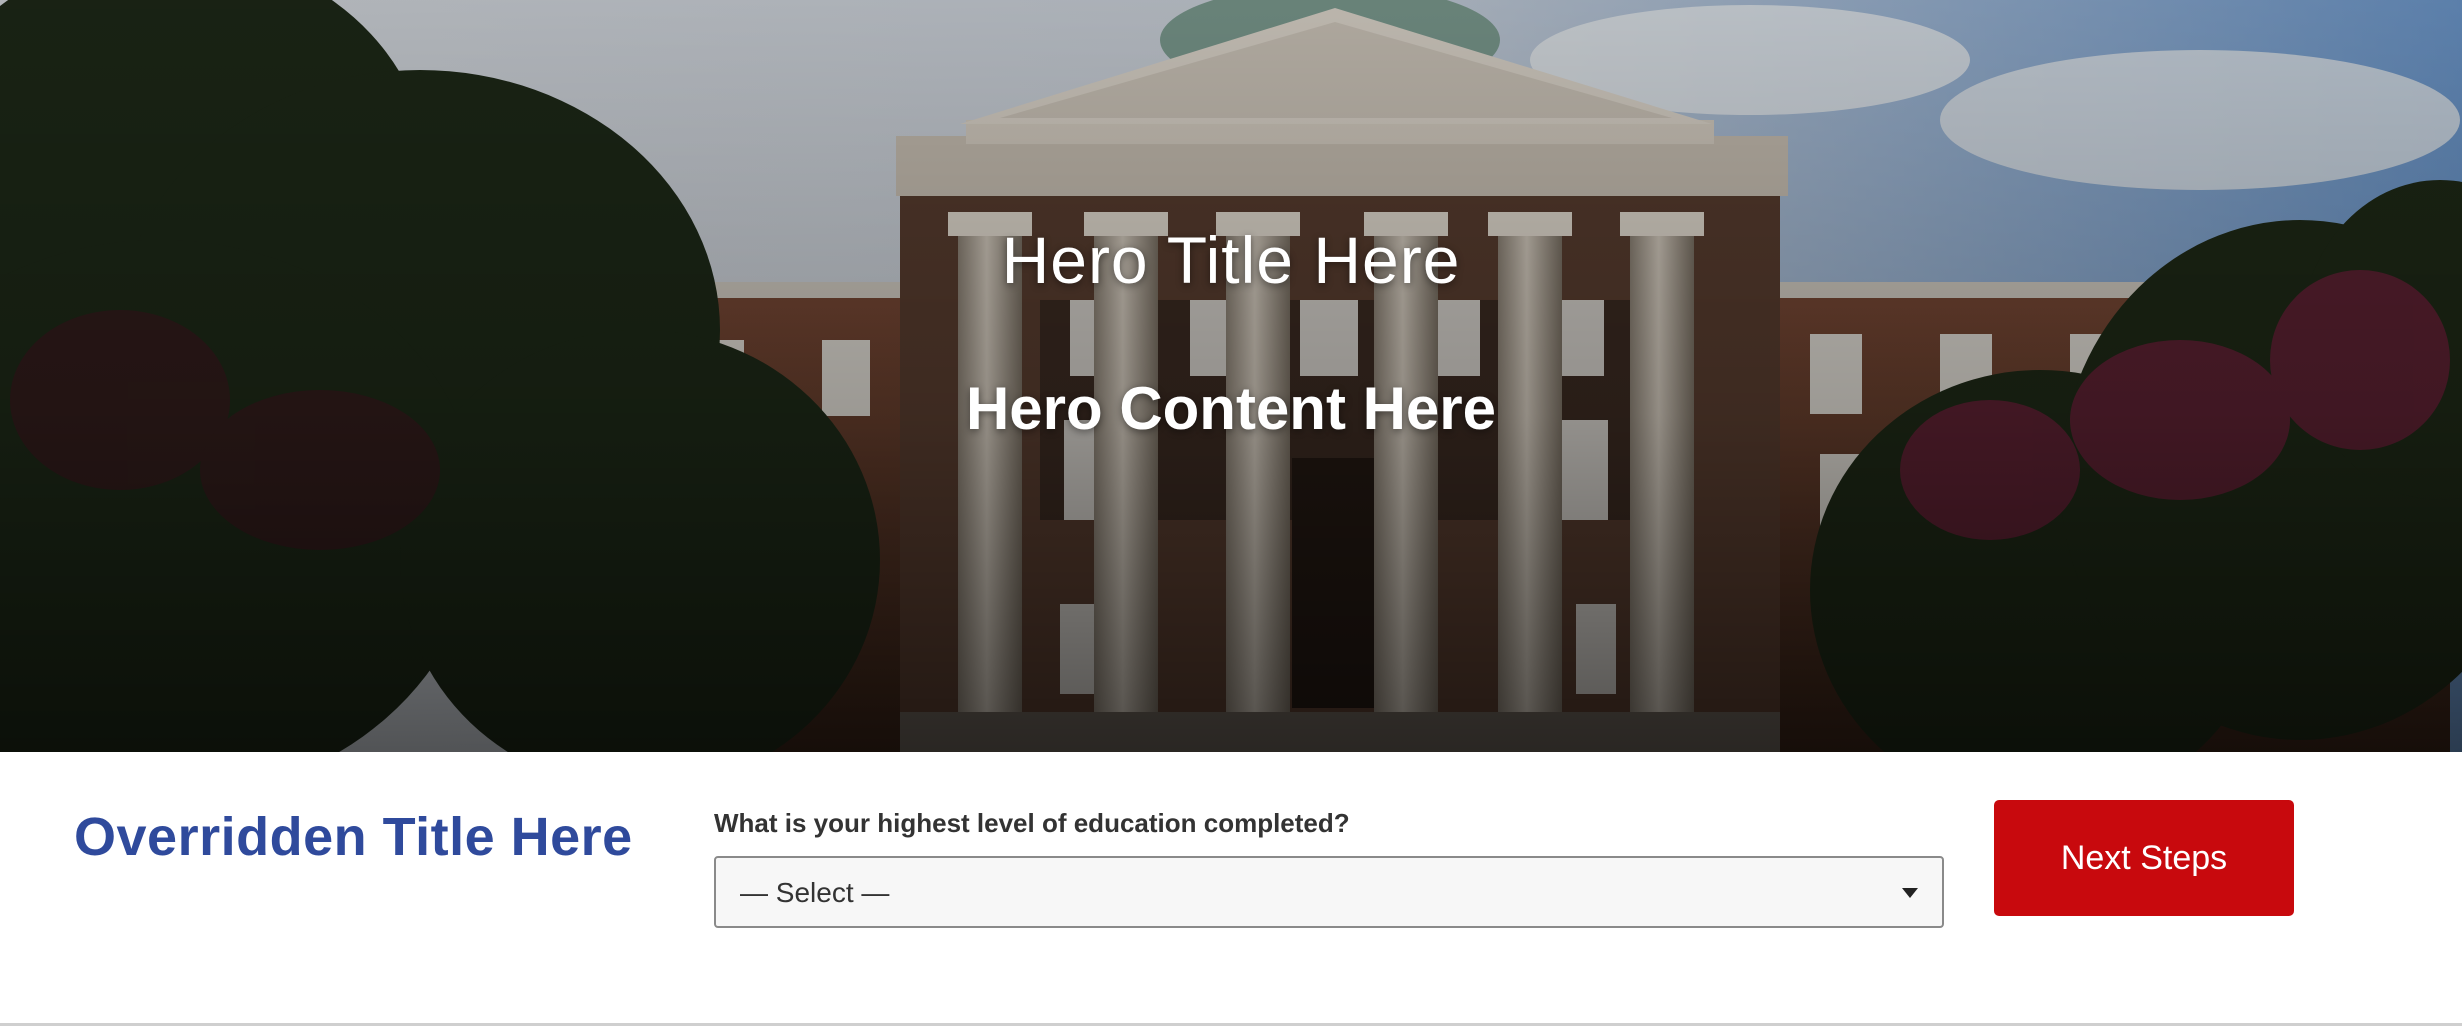 Image resolution: width=2462 pixels, height=1026 pixels. Describe the element at coordinates (1329, 892) in the screenshot. I see `education-level-select: — Select —` at that location.